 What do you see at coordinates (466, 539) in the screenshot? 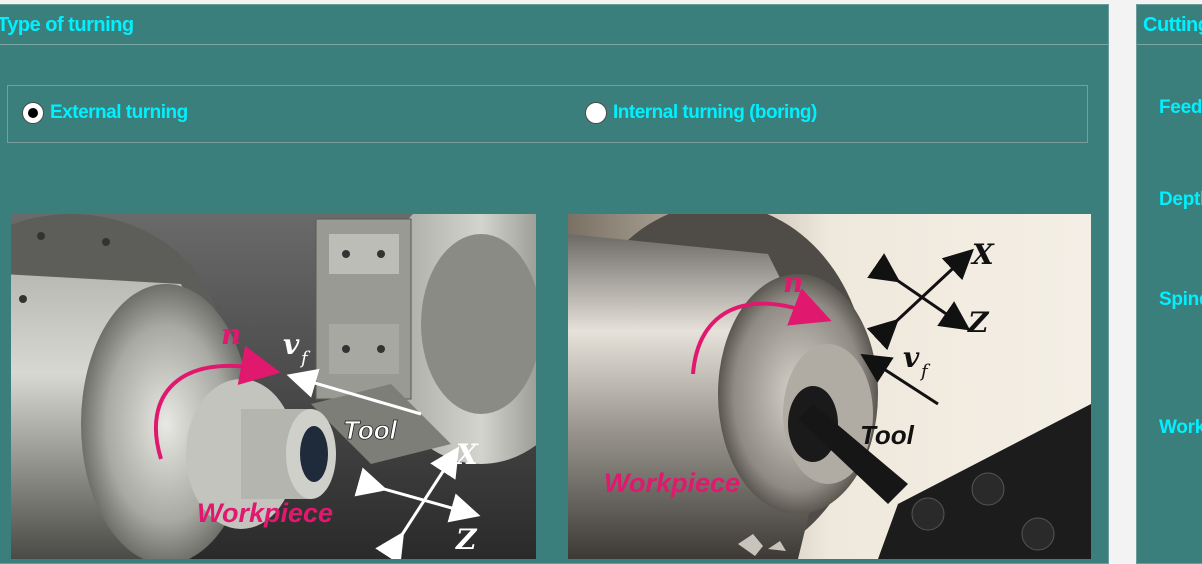
I see `axis-z-label: Z` at bounding box center [466, 539].